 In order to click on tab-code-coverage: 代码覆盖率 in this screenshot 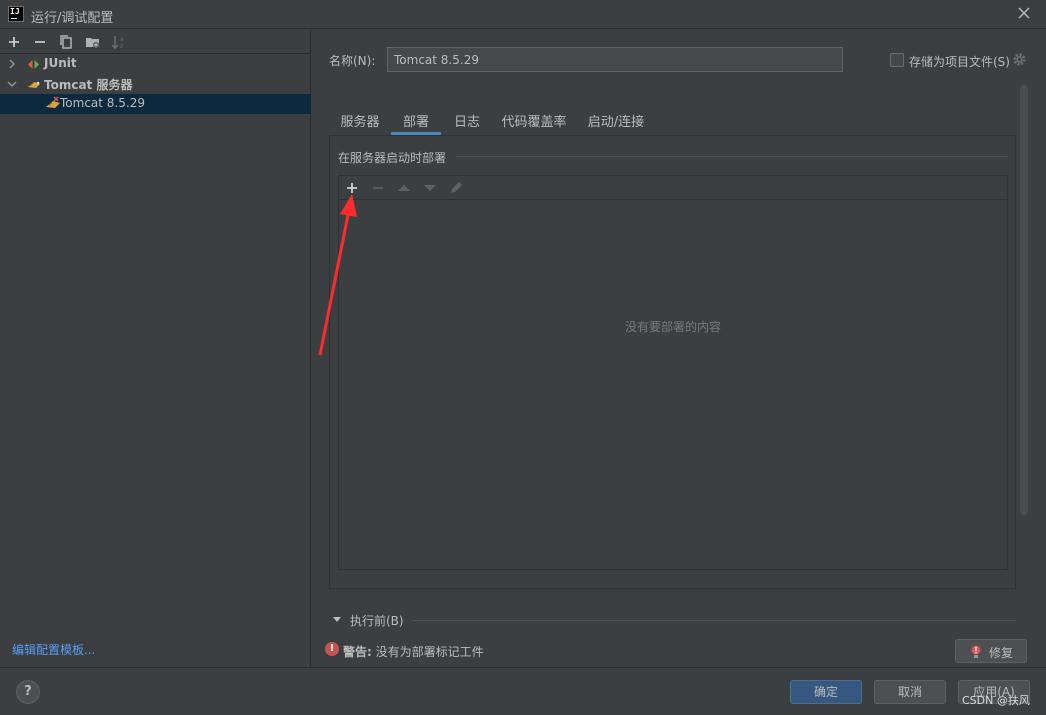, I will do `click(534, 120)`.